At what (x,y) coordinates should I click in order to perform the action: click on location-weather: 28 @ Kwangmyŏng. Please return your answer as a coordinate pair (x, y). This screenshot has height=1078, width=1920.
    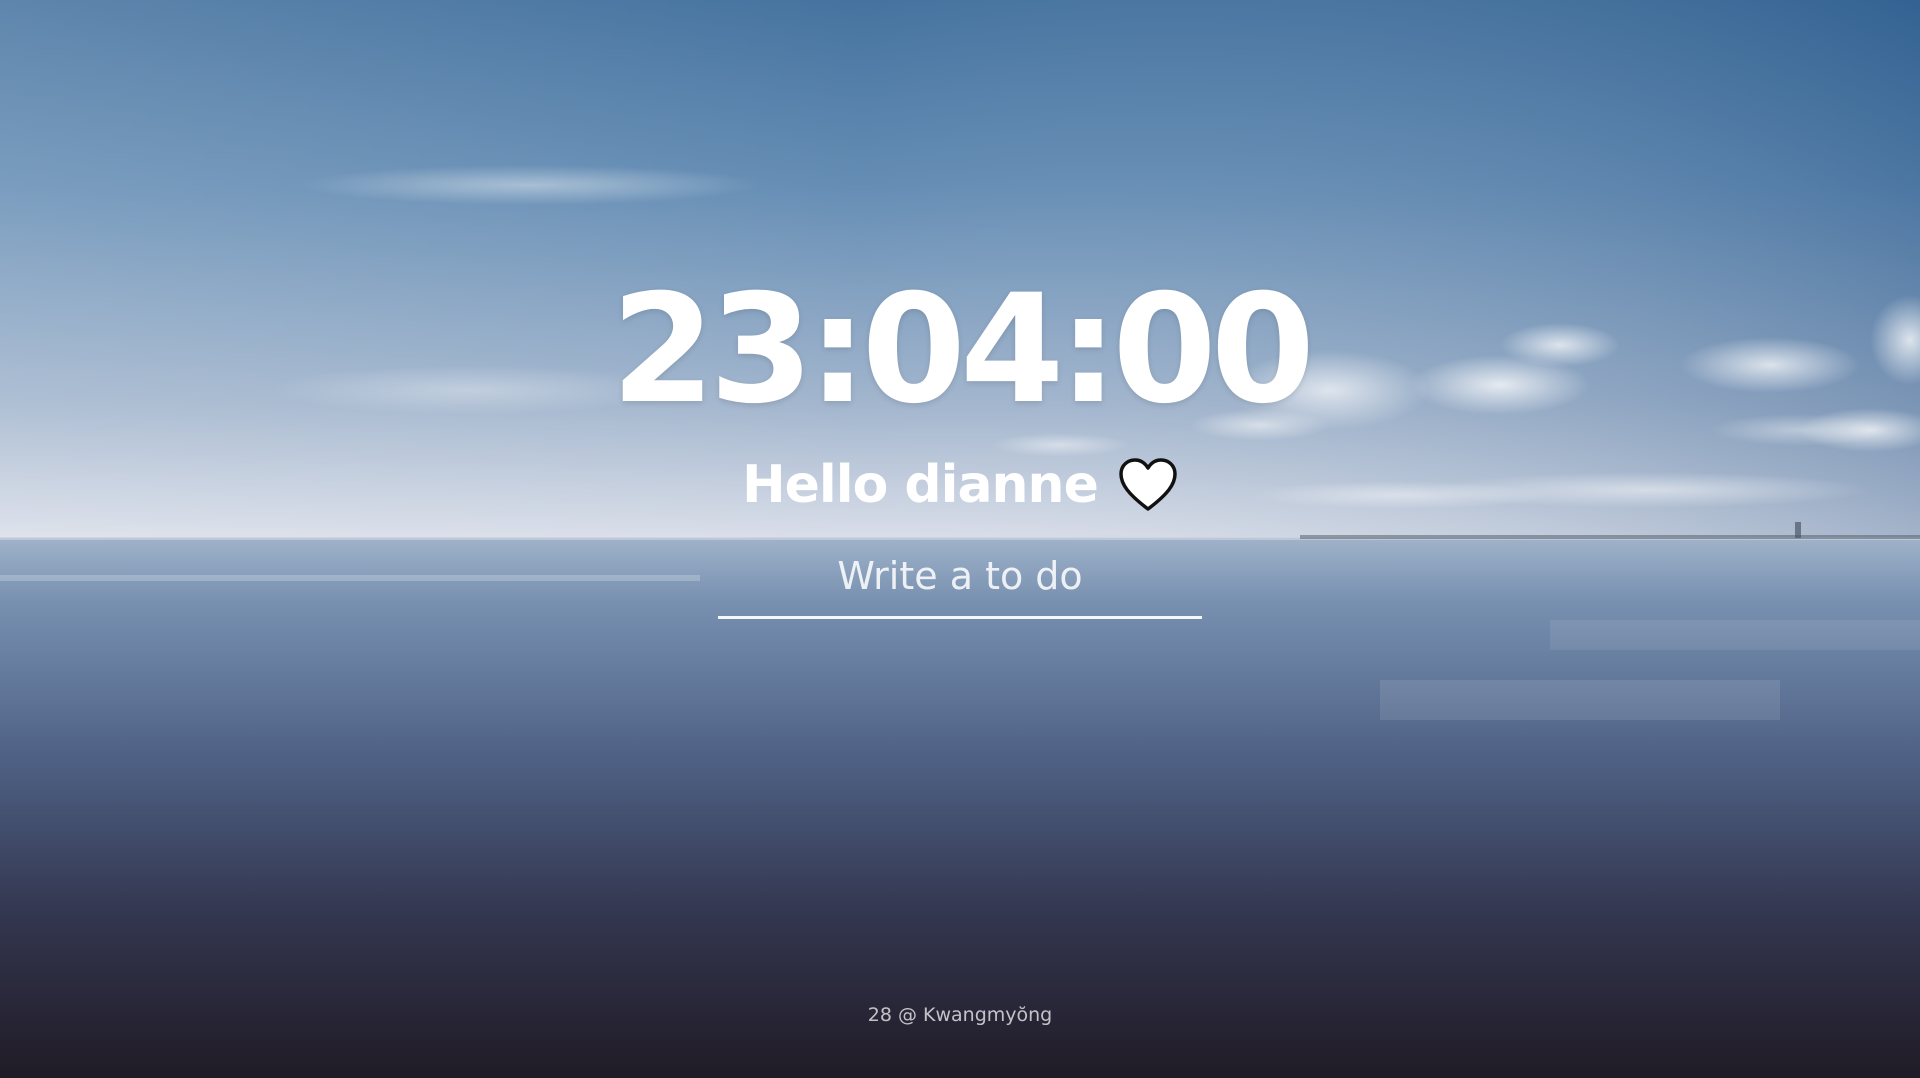
    Looking at the image, I should click on (960, 1015).